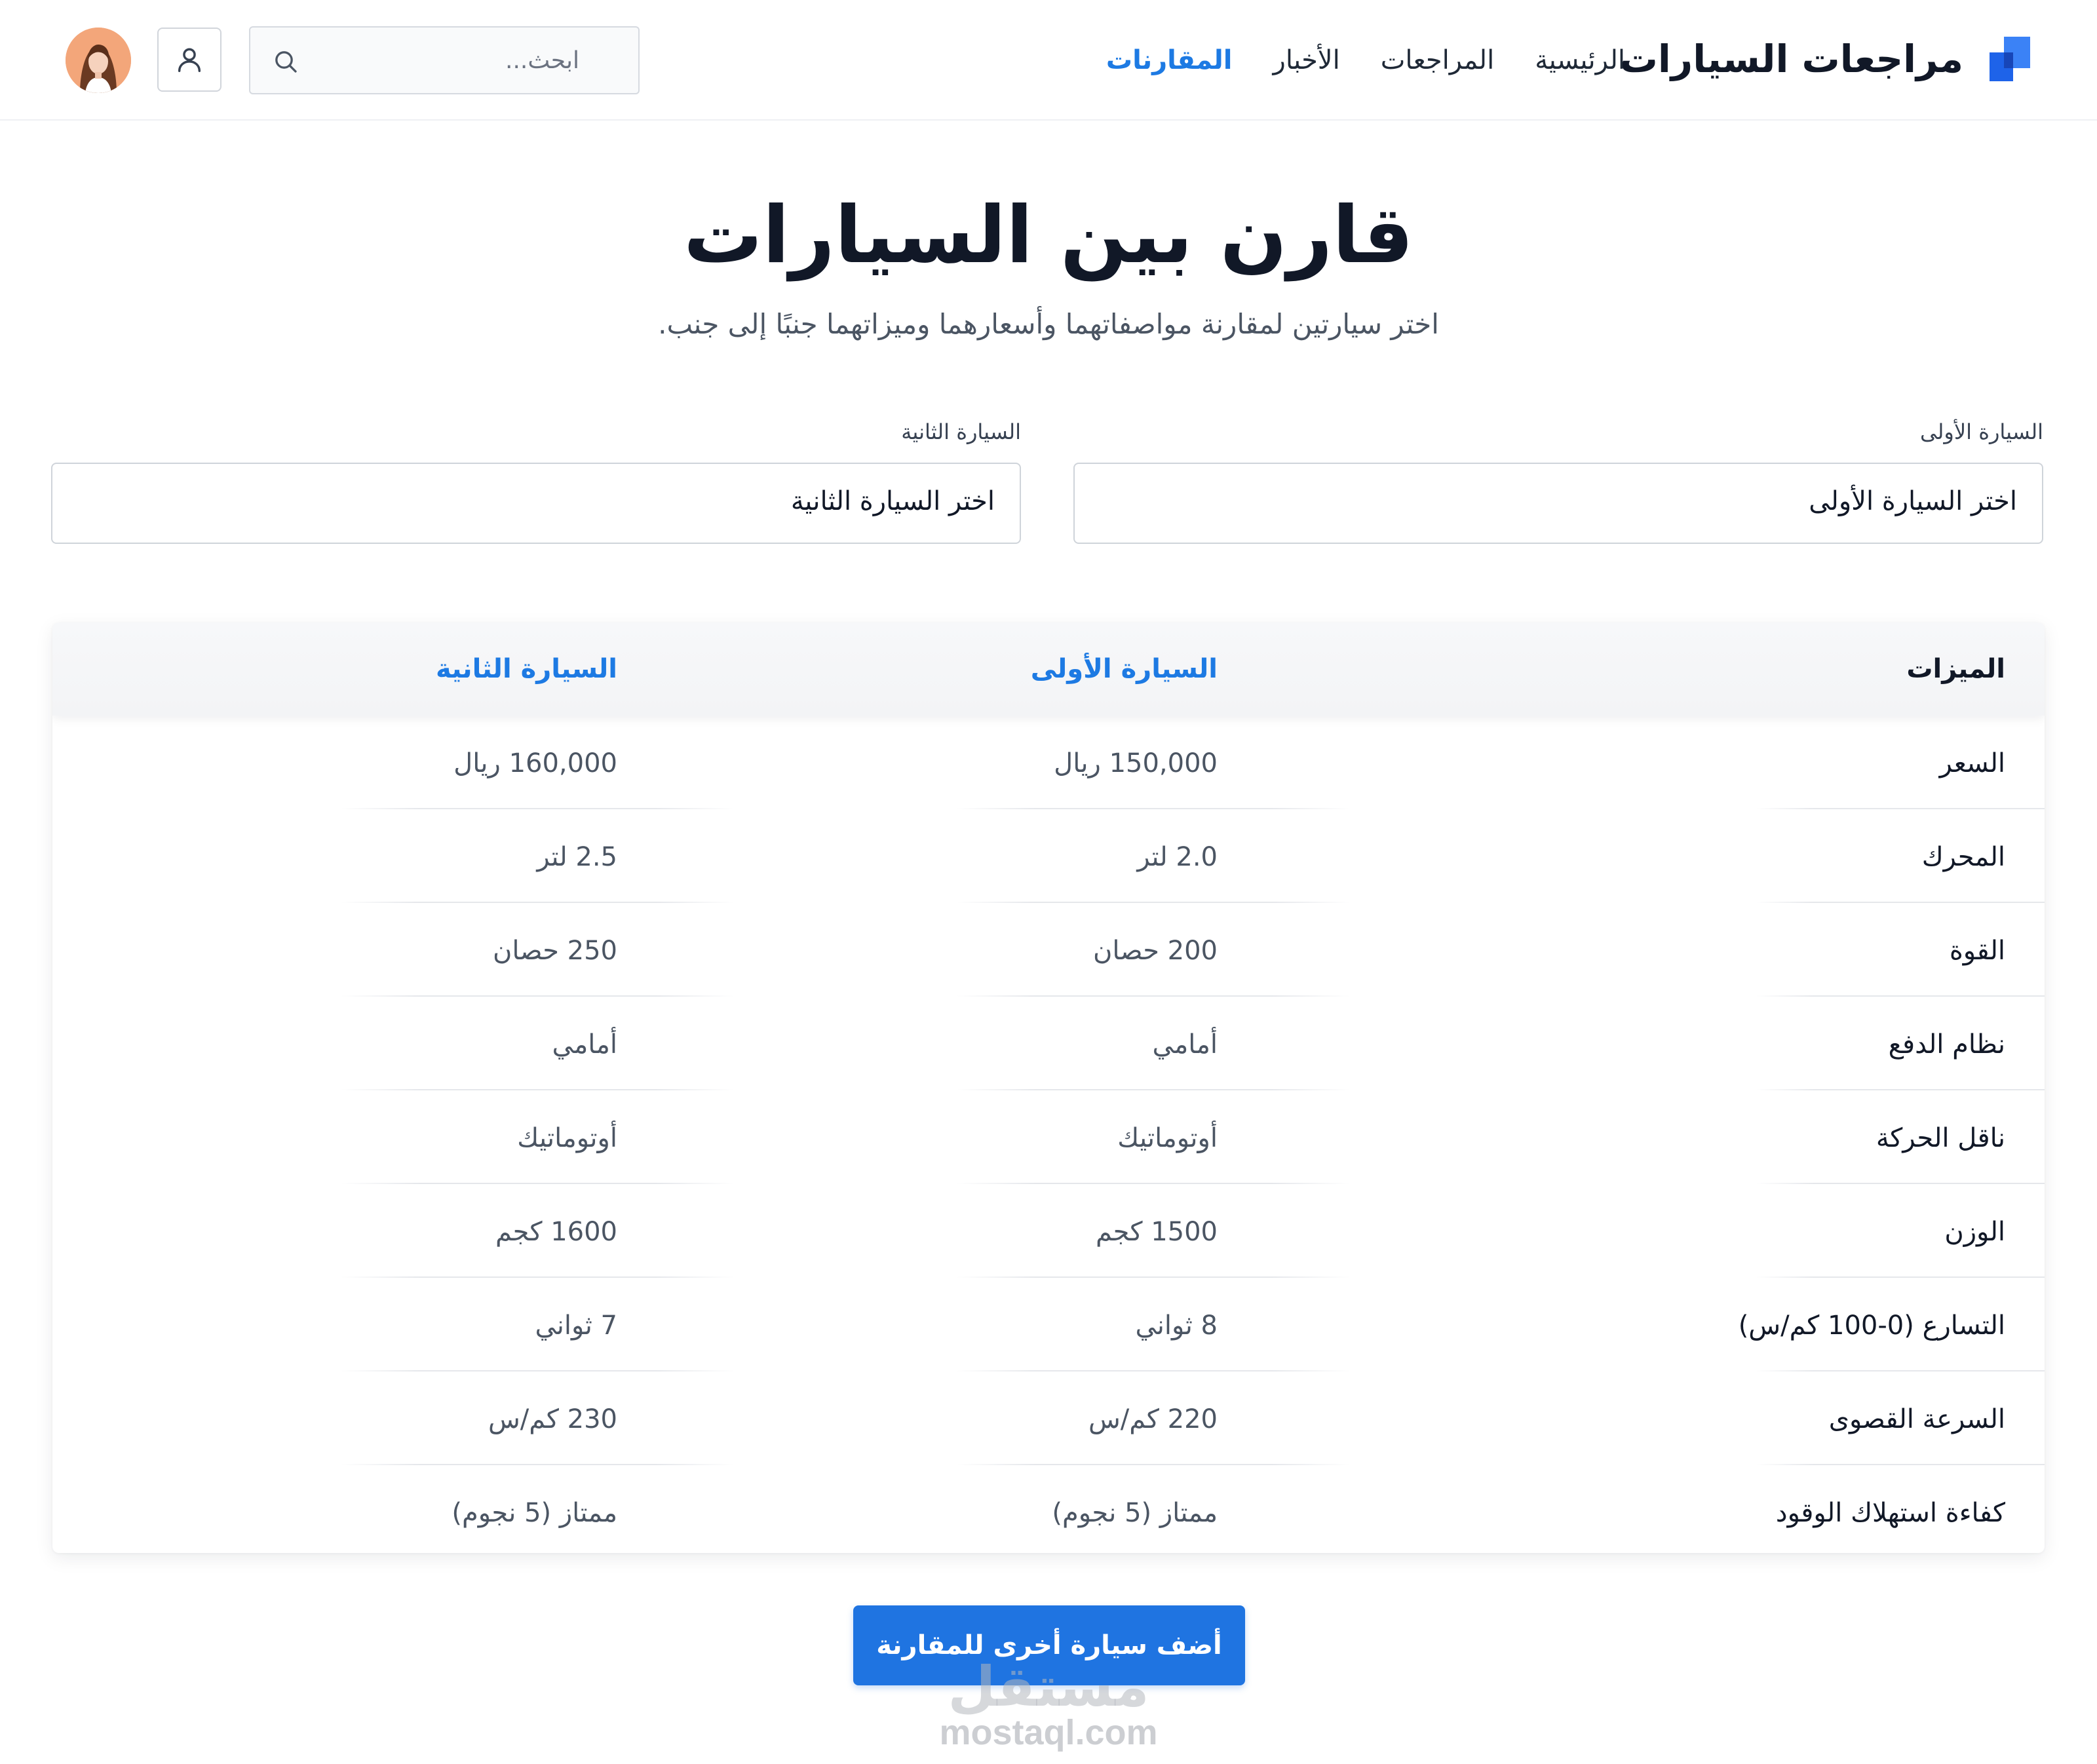  What do you see at coordinates (556, 1232) in the screenshot?
I see `car2-value-cell: 1600 كجم` at bounding box center [556, 1232].